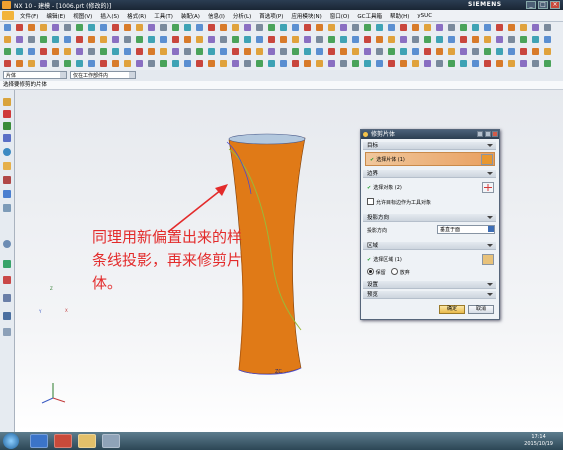 Image resolution: width=563 pixels, height=450 pixels. What do you see at coordinates (370, 201) in the screenshot?
I see `allow-target-edges-checkbox` at bounding box center [370, 201].